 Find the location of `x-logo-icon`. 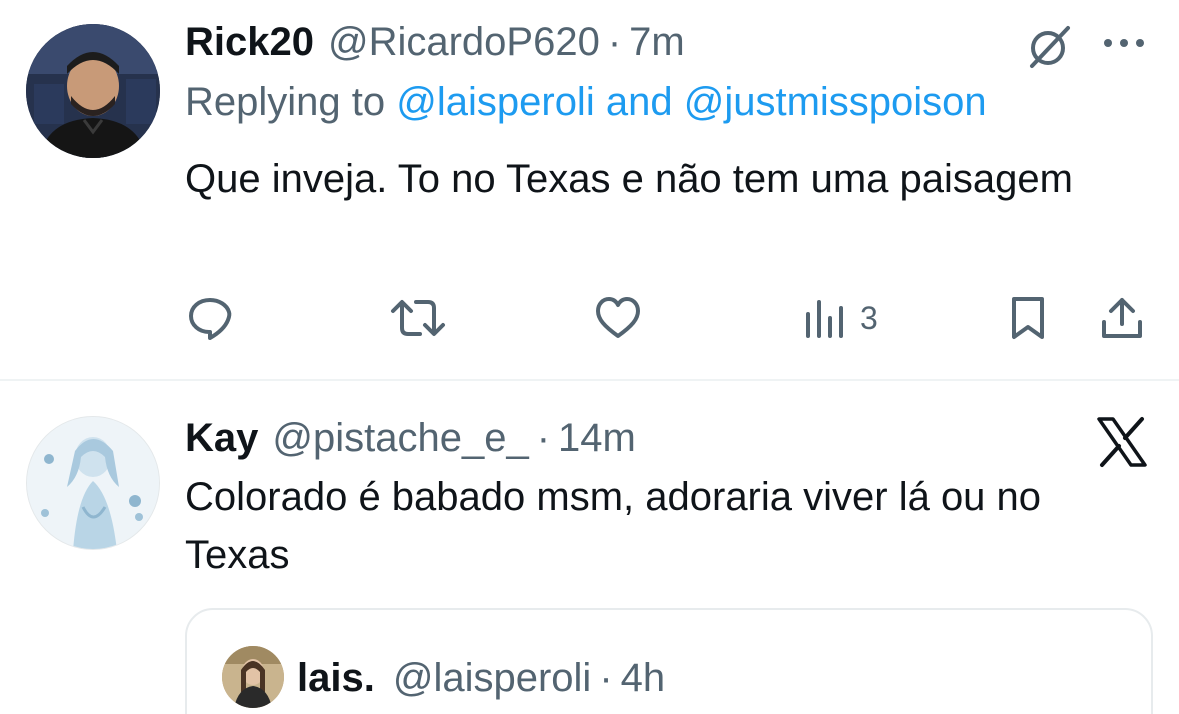

x-logo-icon is located at coordinates (1122, 442).